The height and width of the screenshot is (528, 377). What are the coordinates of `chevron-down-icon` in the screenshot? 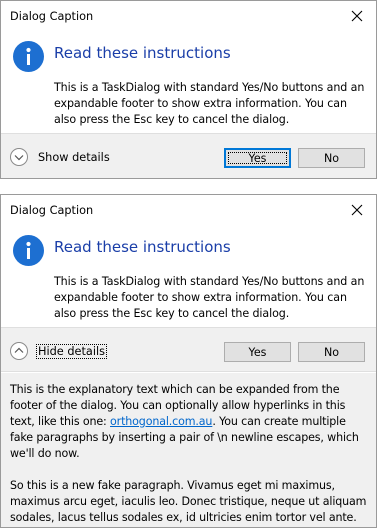 It's located at (19, 157).